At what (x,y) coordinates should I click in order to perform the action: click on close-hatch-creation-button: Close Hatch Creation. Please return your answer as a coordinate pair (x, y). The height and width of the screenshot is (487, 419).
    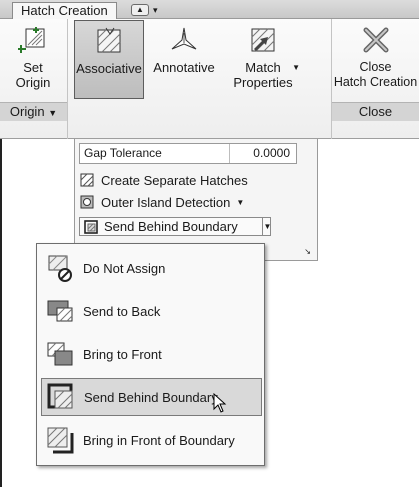
    Looking at the image, I should click on (375, 59).